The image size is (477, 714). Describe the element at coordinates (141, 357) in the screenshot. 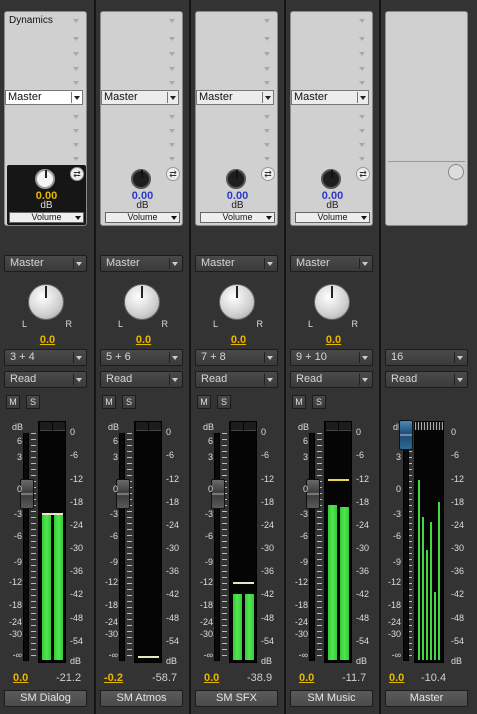

I see `output-select: 5 + 6` at that location.